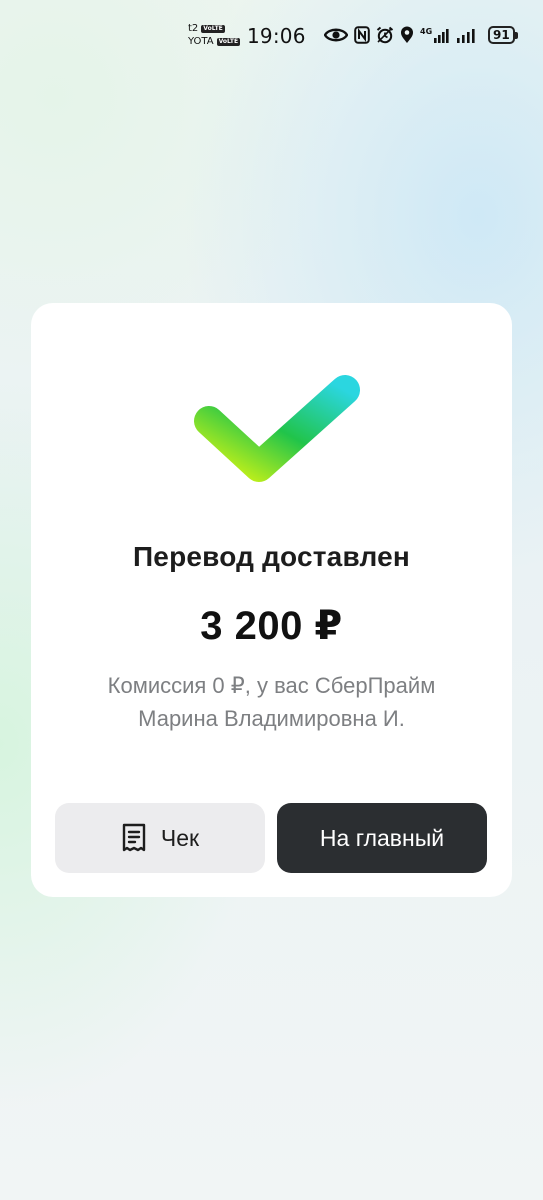 The height and width of the screenshot is (1200, 543). Describe the element at coordinates (216, 35) in the screenshot. I see `carrier-info: t2 VoLTE YOTA VoLTE` at that location.